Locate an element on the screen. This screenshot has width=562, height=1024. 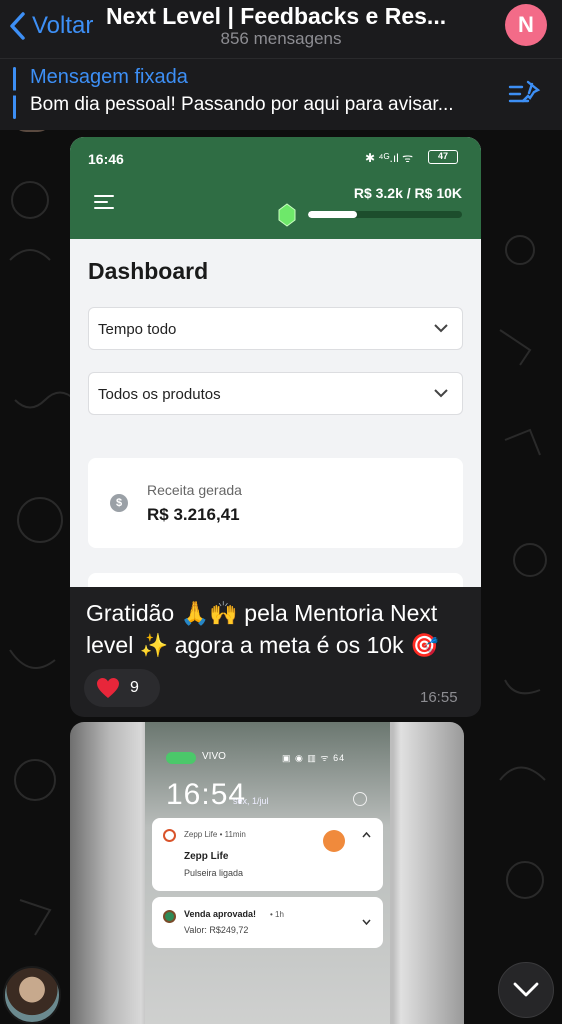
period-select: Tempo todo is located at coordinates (275, 328).